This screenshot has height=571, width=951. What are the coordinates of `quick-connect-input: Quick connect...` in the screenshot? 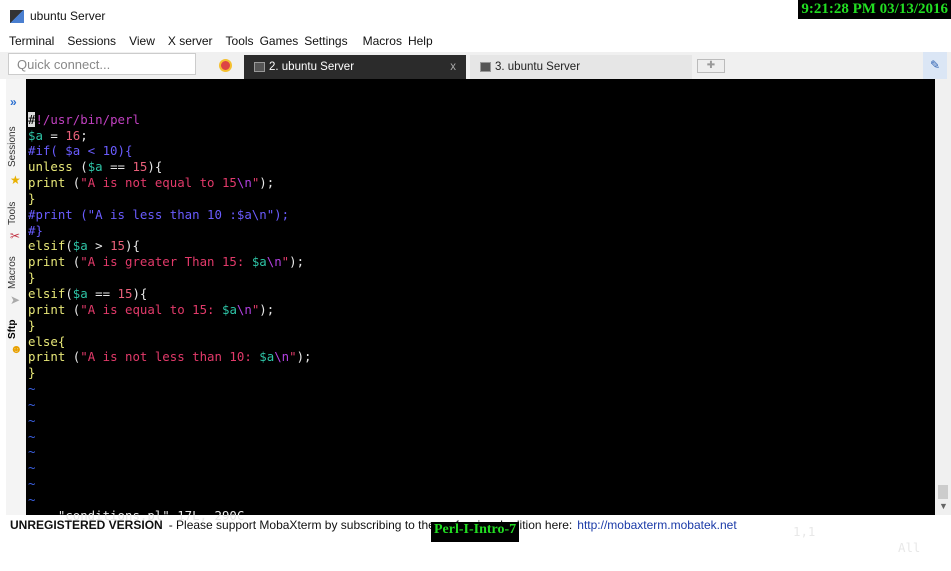 It's located at (102, 64).